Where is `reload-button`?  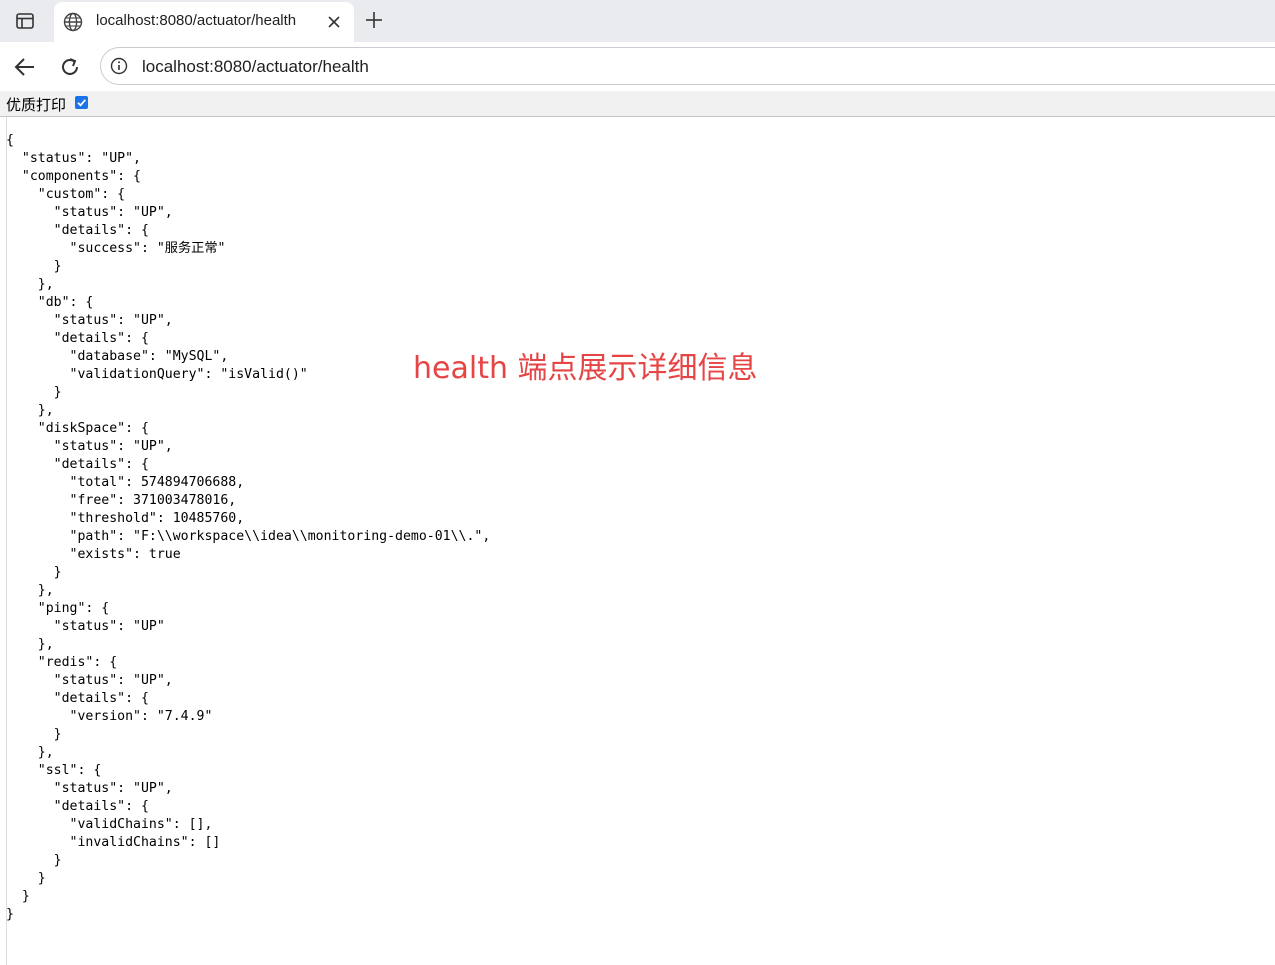
reload-button is located at coordinates (70, 67).